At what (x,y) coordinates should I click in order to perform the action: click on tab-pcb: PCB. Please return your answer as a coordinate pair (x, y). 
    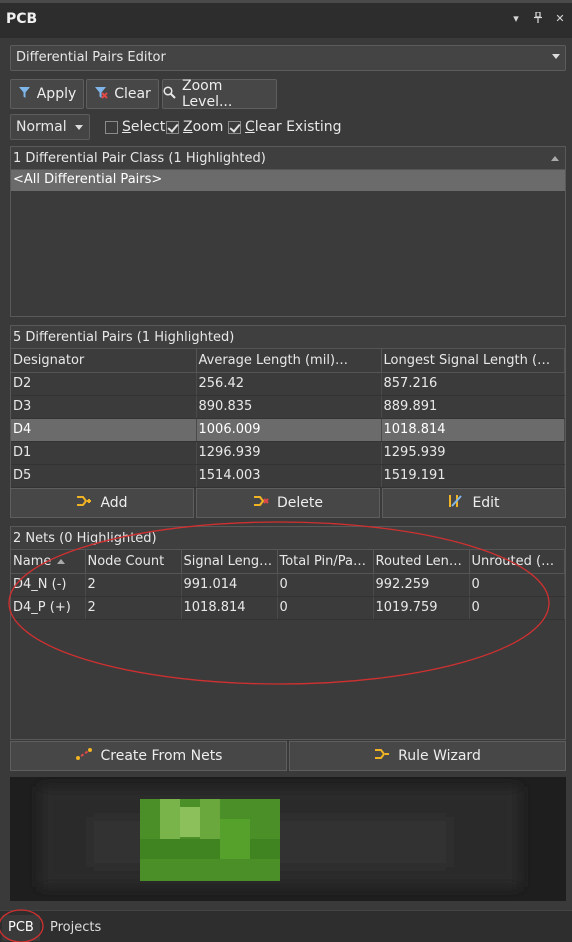
    Looking at the image, I should click on (21, 928).